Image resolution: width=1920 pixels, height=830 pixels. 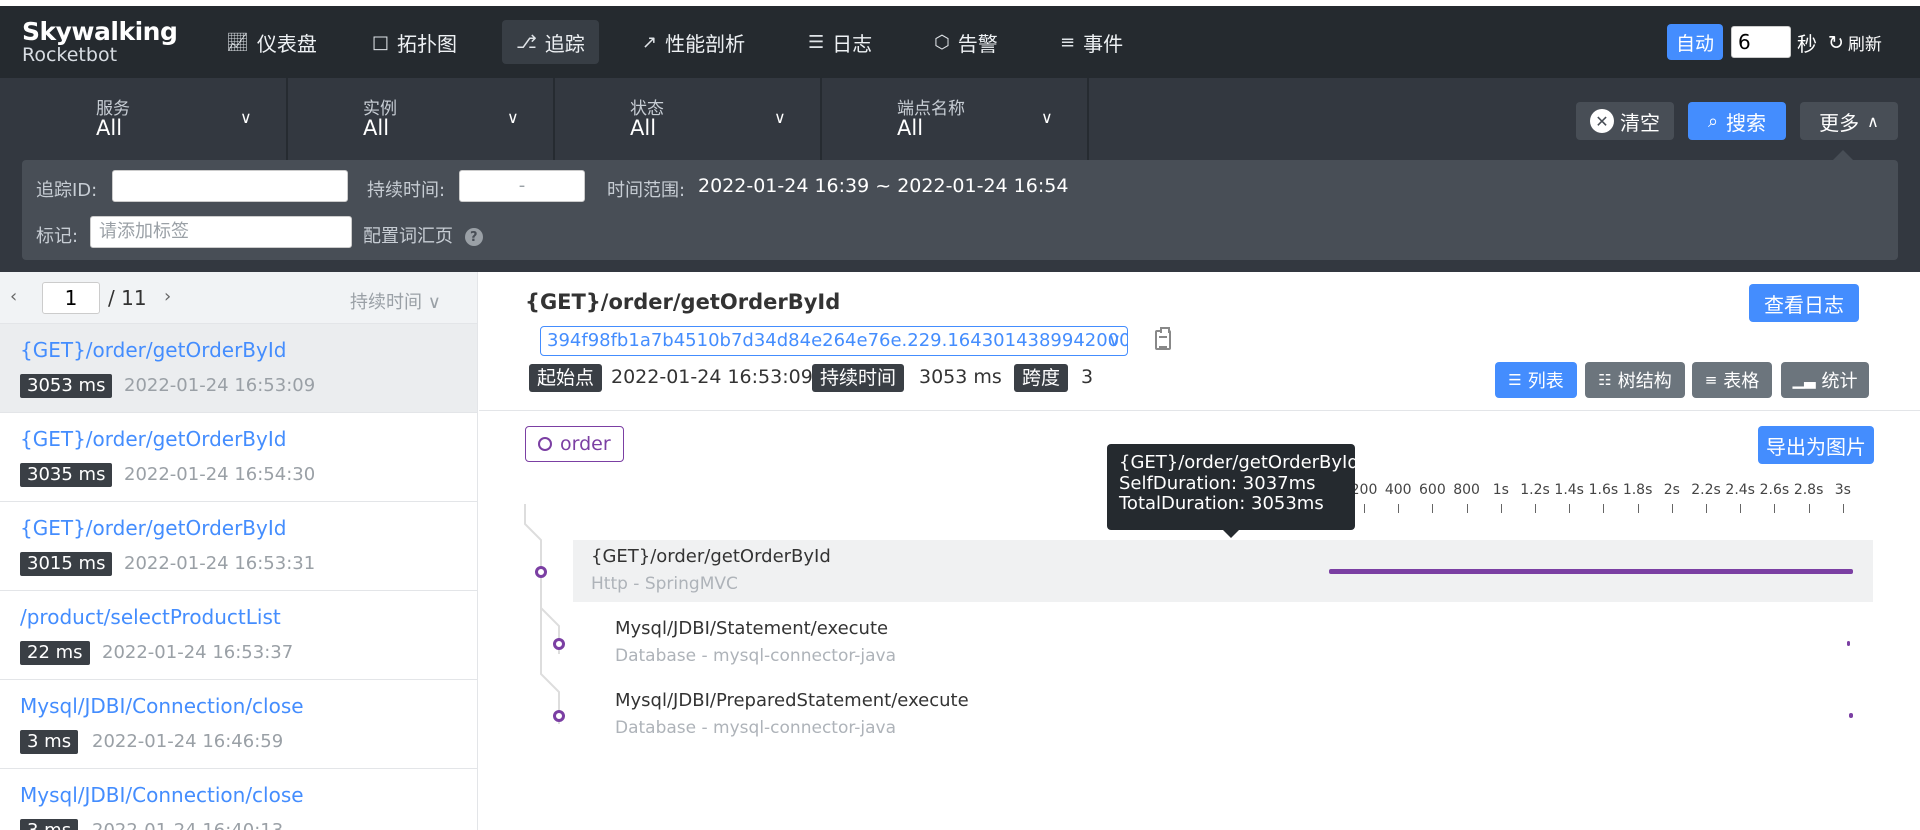 I want to click on tree-icon: ☷, so click(x=1605, y=380).